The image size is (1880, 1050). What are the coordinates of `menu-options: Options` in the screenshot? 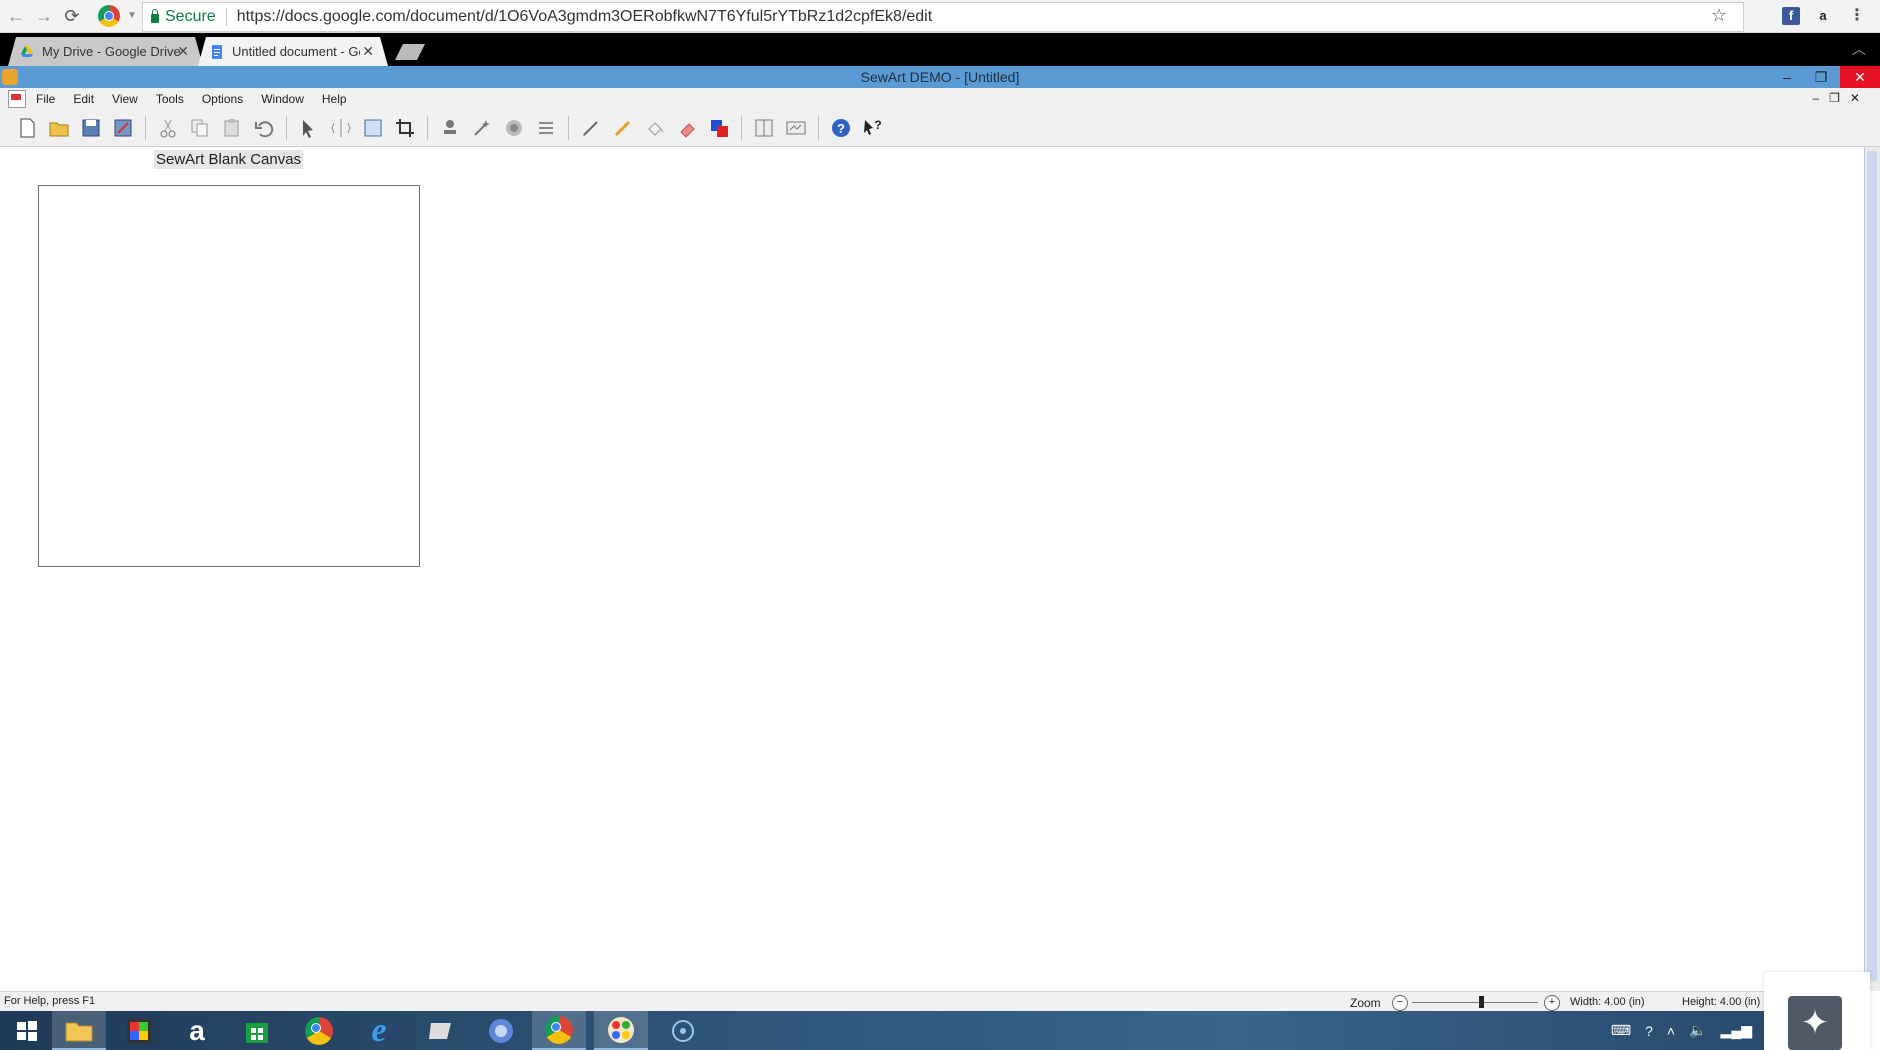 It's located at (222, 99).